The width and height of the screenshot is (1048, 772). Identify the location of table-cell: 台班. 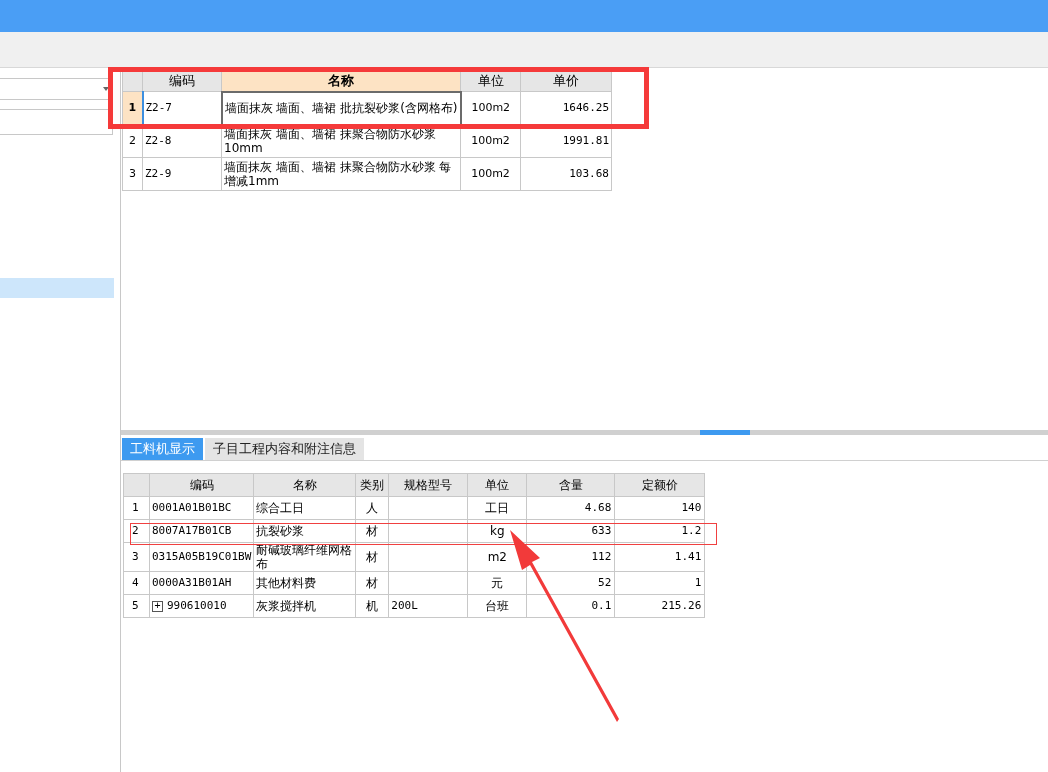
(497, 606).